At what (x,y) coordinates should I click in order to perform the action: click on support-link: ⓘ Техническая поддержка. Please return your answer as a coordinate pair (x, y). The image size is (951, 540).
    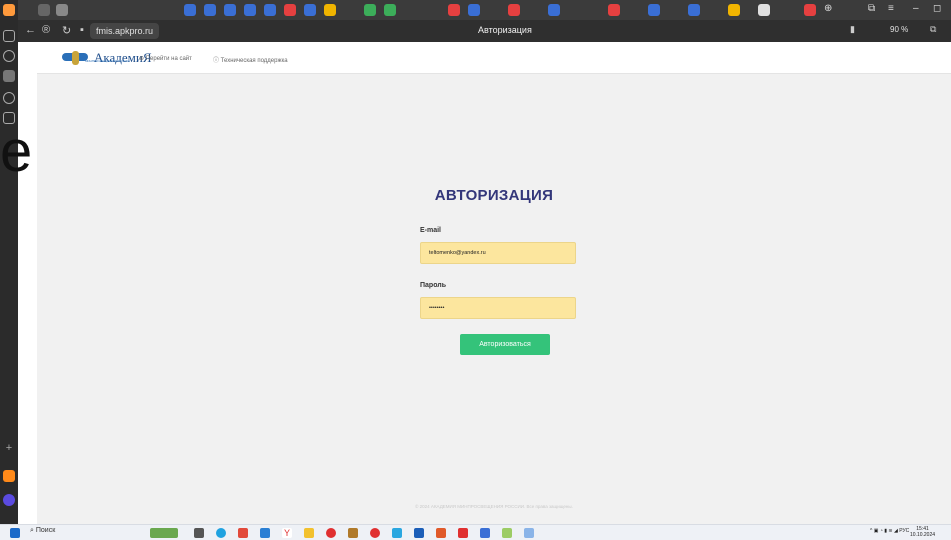
    Looking at the image, I should click on (250, 59).